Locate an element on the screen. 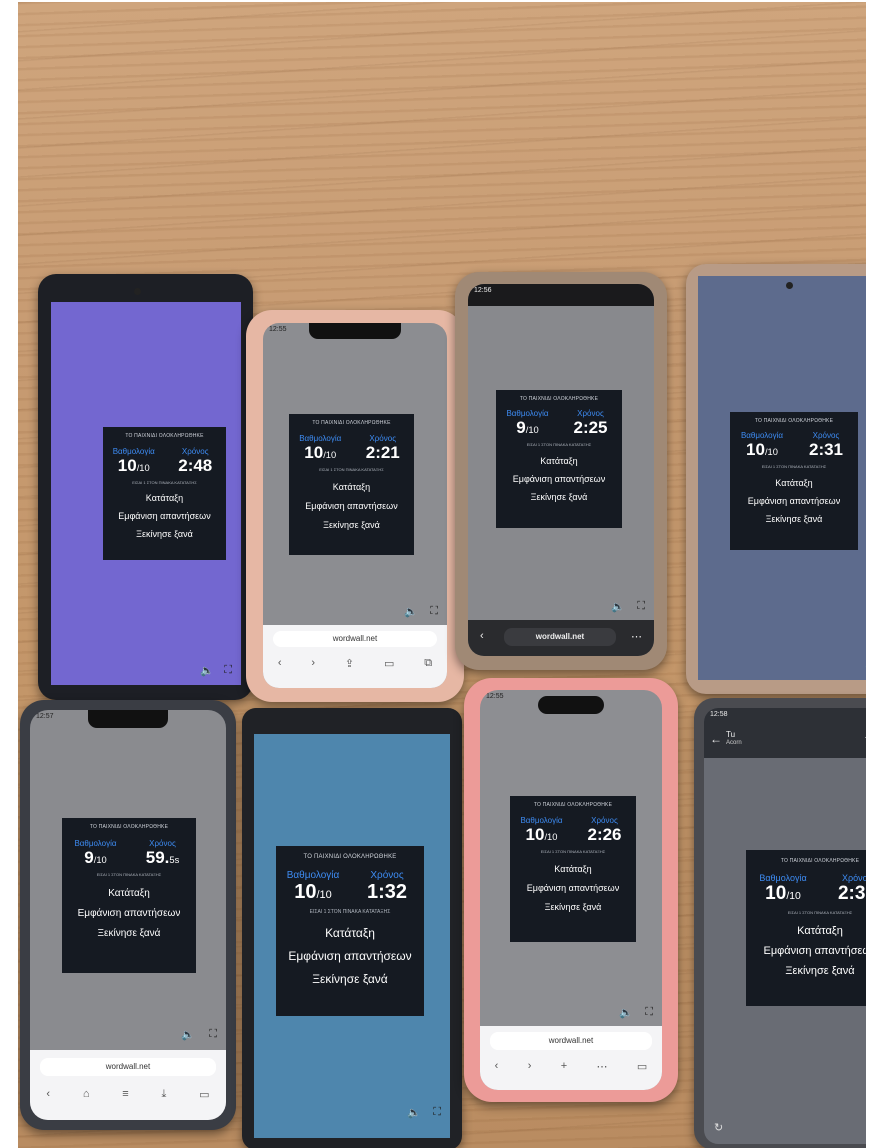 Image resolution: width=876 pixels, height=1148 pixels. new-tab-icon: + is located at coordinates (564, 1066).